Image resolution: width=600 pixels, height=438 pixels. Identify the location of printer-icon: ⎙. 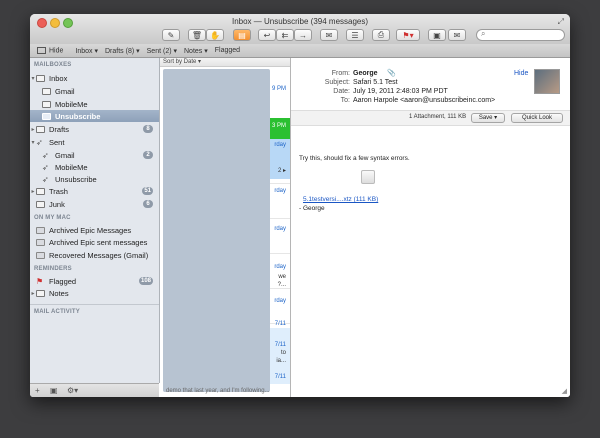
(381, 34).